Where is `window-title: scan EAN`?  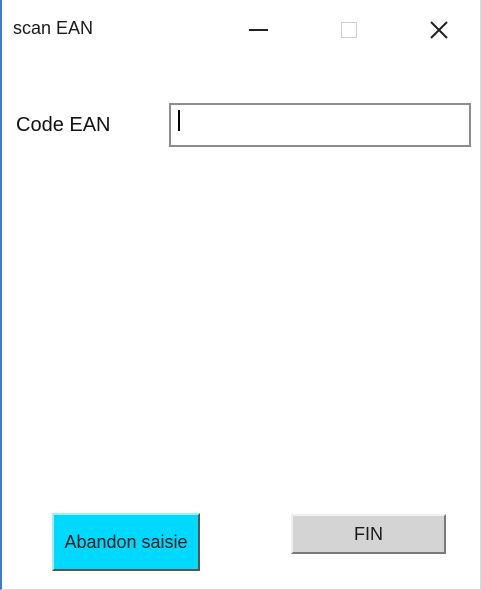
window-title: scan EAN is located at coordinates (53, 28).